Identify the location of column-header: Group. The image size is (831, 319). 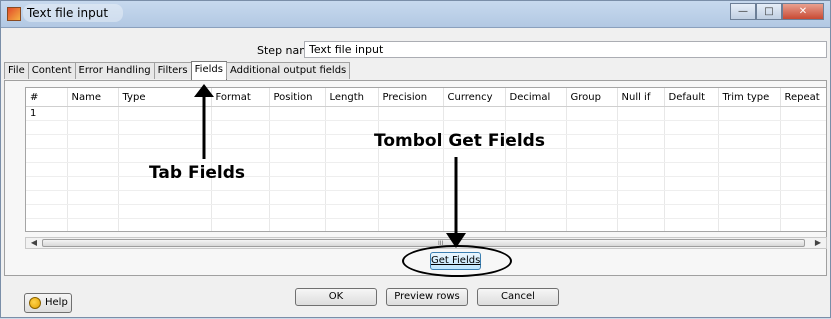
(592, 97).